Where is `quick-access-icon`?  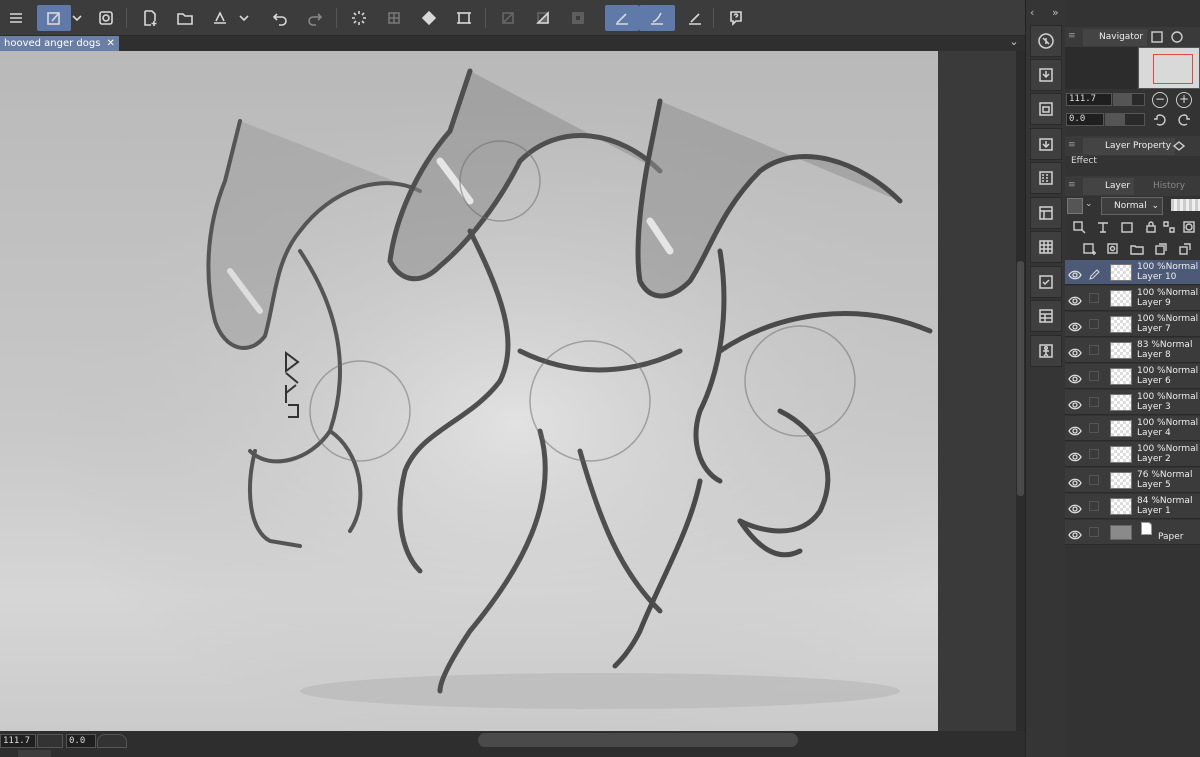 quick-access-icon is located at coordinates (54, 18).